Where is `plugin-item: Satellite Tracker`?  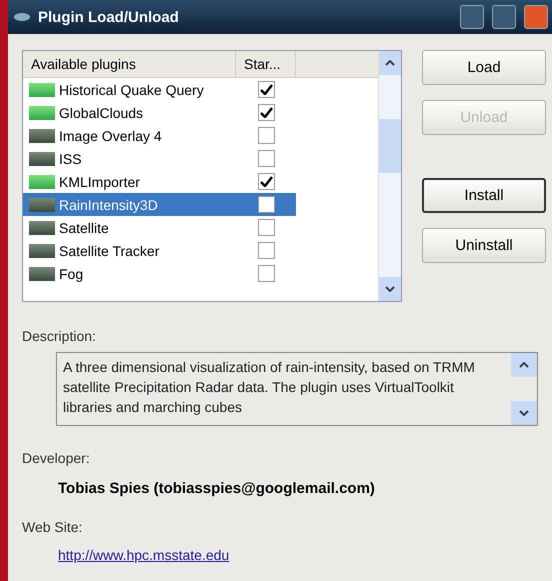
plugin-item: Satellite Tracker is located at coordinates (129, 250).